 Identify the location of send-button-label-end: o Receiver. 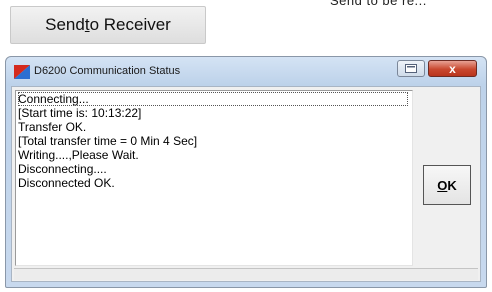
(130, 24).